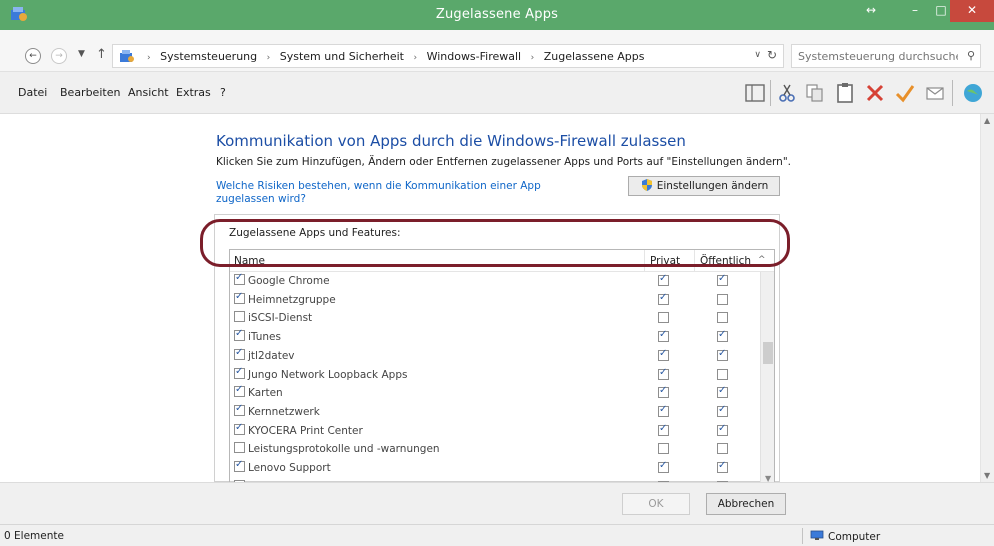 Image resolution: width=994 pixels, height=546 pixels. What do you see at coordinates (755, 93) in the screenshot?
I see `layout-icon` at bounding box center [755, 93].